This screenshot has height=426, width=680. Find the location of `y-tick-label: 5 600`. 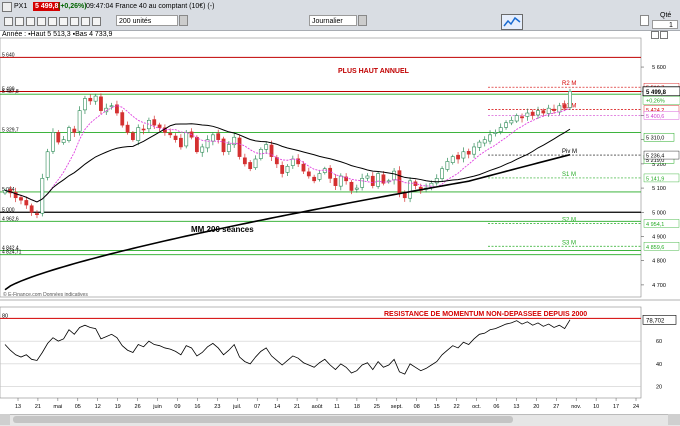

y-tick-label: 5 600 is located at coordinates (659, 68).